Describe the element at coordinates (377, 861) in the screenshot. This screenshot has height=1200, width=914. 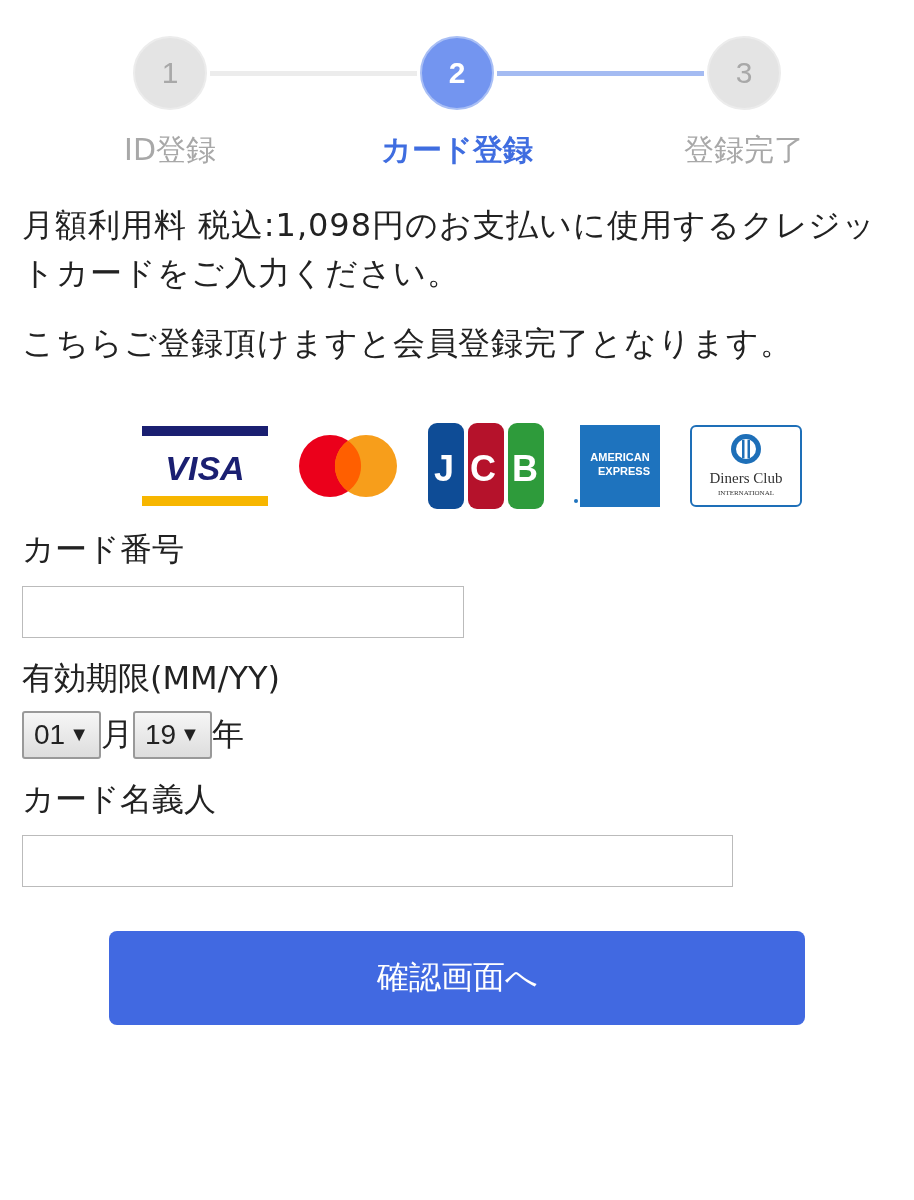
I see `card-holder-field` at that location.